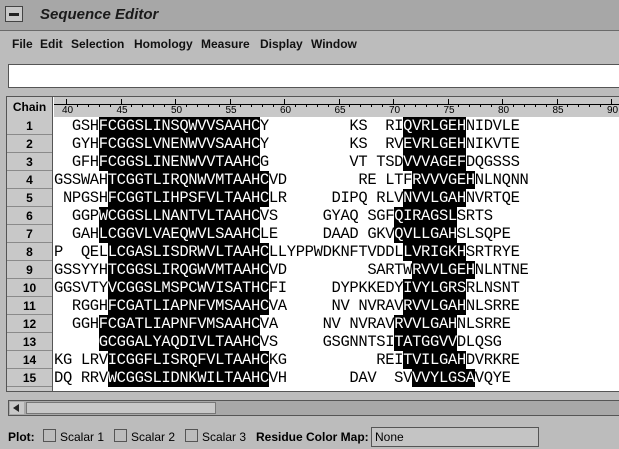 The image size is (619, 449). Describe the element at coordinates (76, 324) in the screenshot. I see `residues: GGH` at that location.